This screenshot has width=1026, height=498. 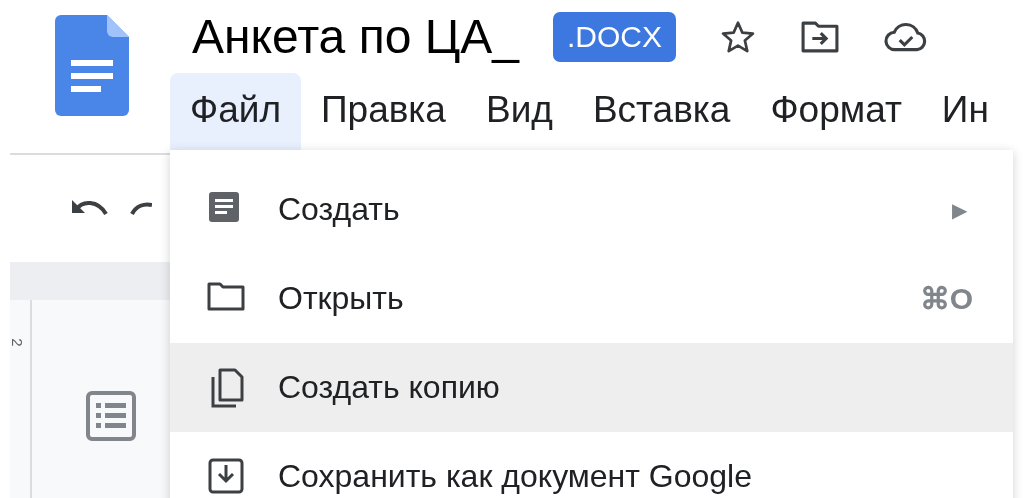 I want to click on docs-logo-icon, so click(x=92, y=65).